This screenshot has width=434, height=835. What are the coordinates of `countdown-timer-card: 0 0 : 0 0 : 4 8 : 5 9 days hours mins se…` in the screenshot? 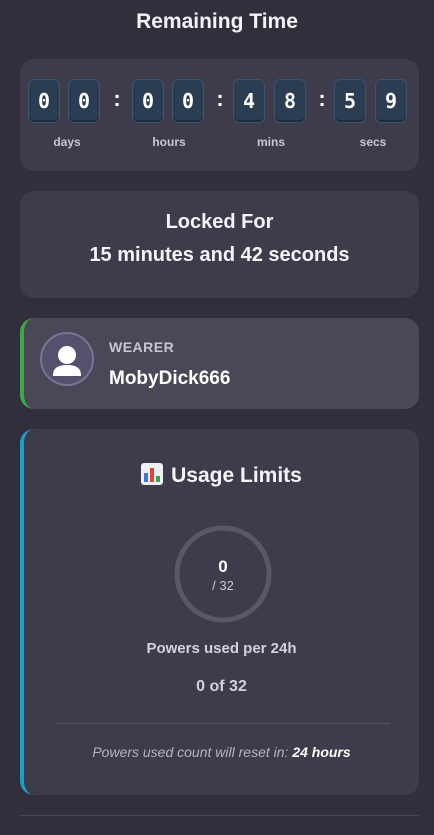 It's located at (219, 115).